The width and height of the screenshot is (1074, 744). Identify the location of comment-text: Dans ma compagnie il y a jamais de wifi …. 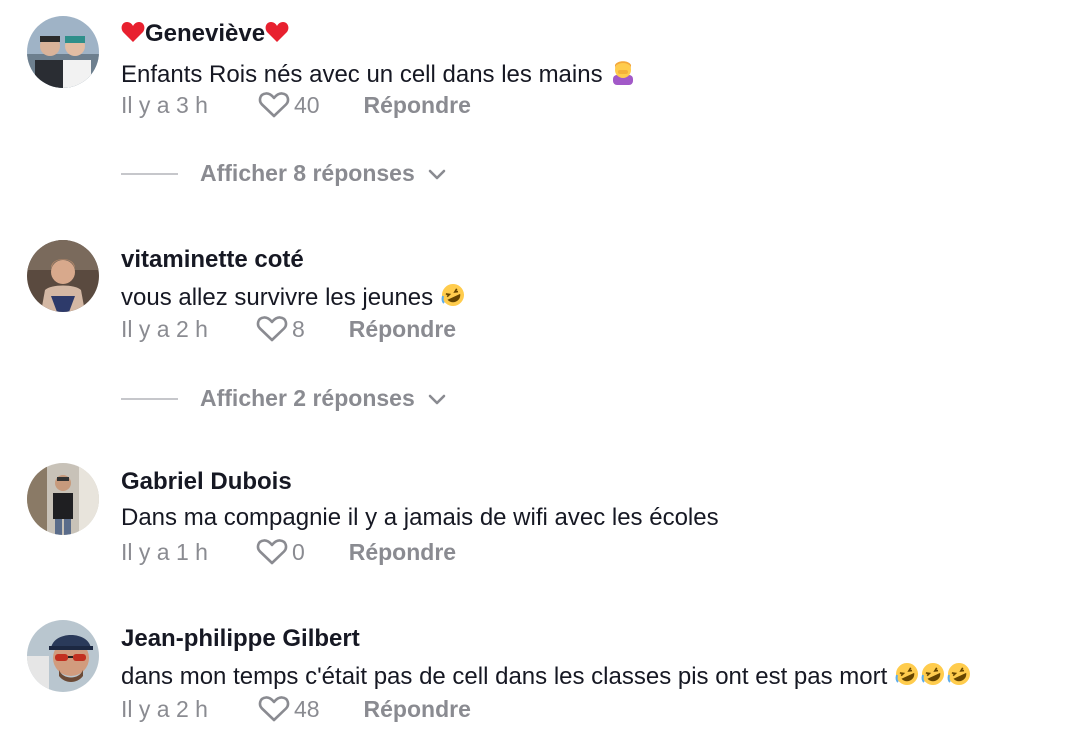
(420, 518).